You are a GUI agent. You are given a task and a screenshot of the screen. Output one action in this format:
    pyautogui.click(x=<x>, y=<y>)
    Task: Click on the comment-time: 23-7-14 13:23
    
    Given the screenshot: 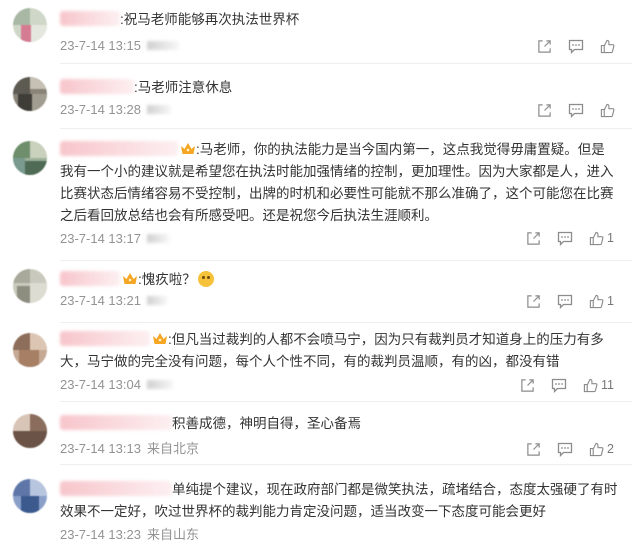 What is the action you would take?
    pyautogui.click(x=100, y=534)
    